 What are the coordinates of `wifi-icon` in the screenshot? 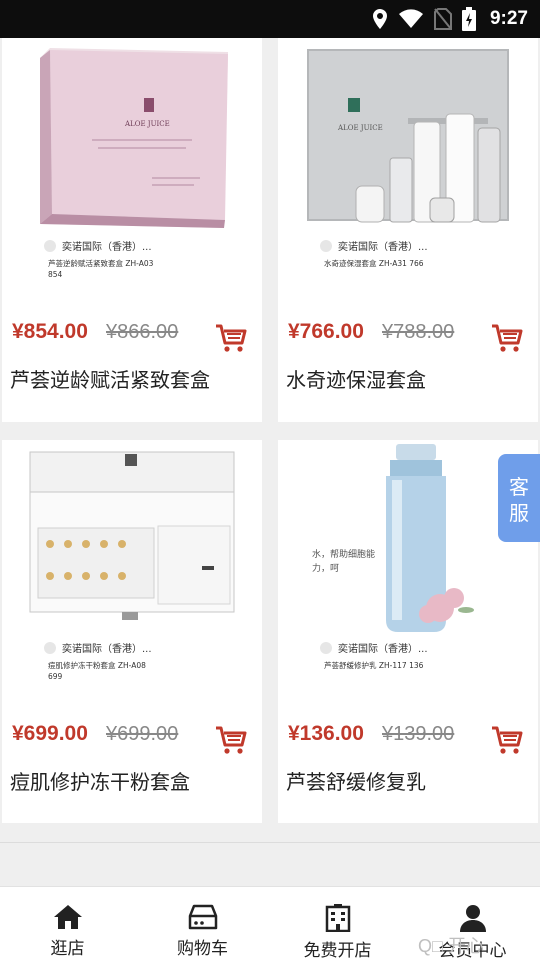 It's located at (410, 18).